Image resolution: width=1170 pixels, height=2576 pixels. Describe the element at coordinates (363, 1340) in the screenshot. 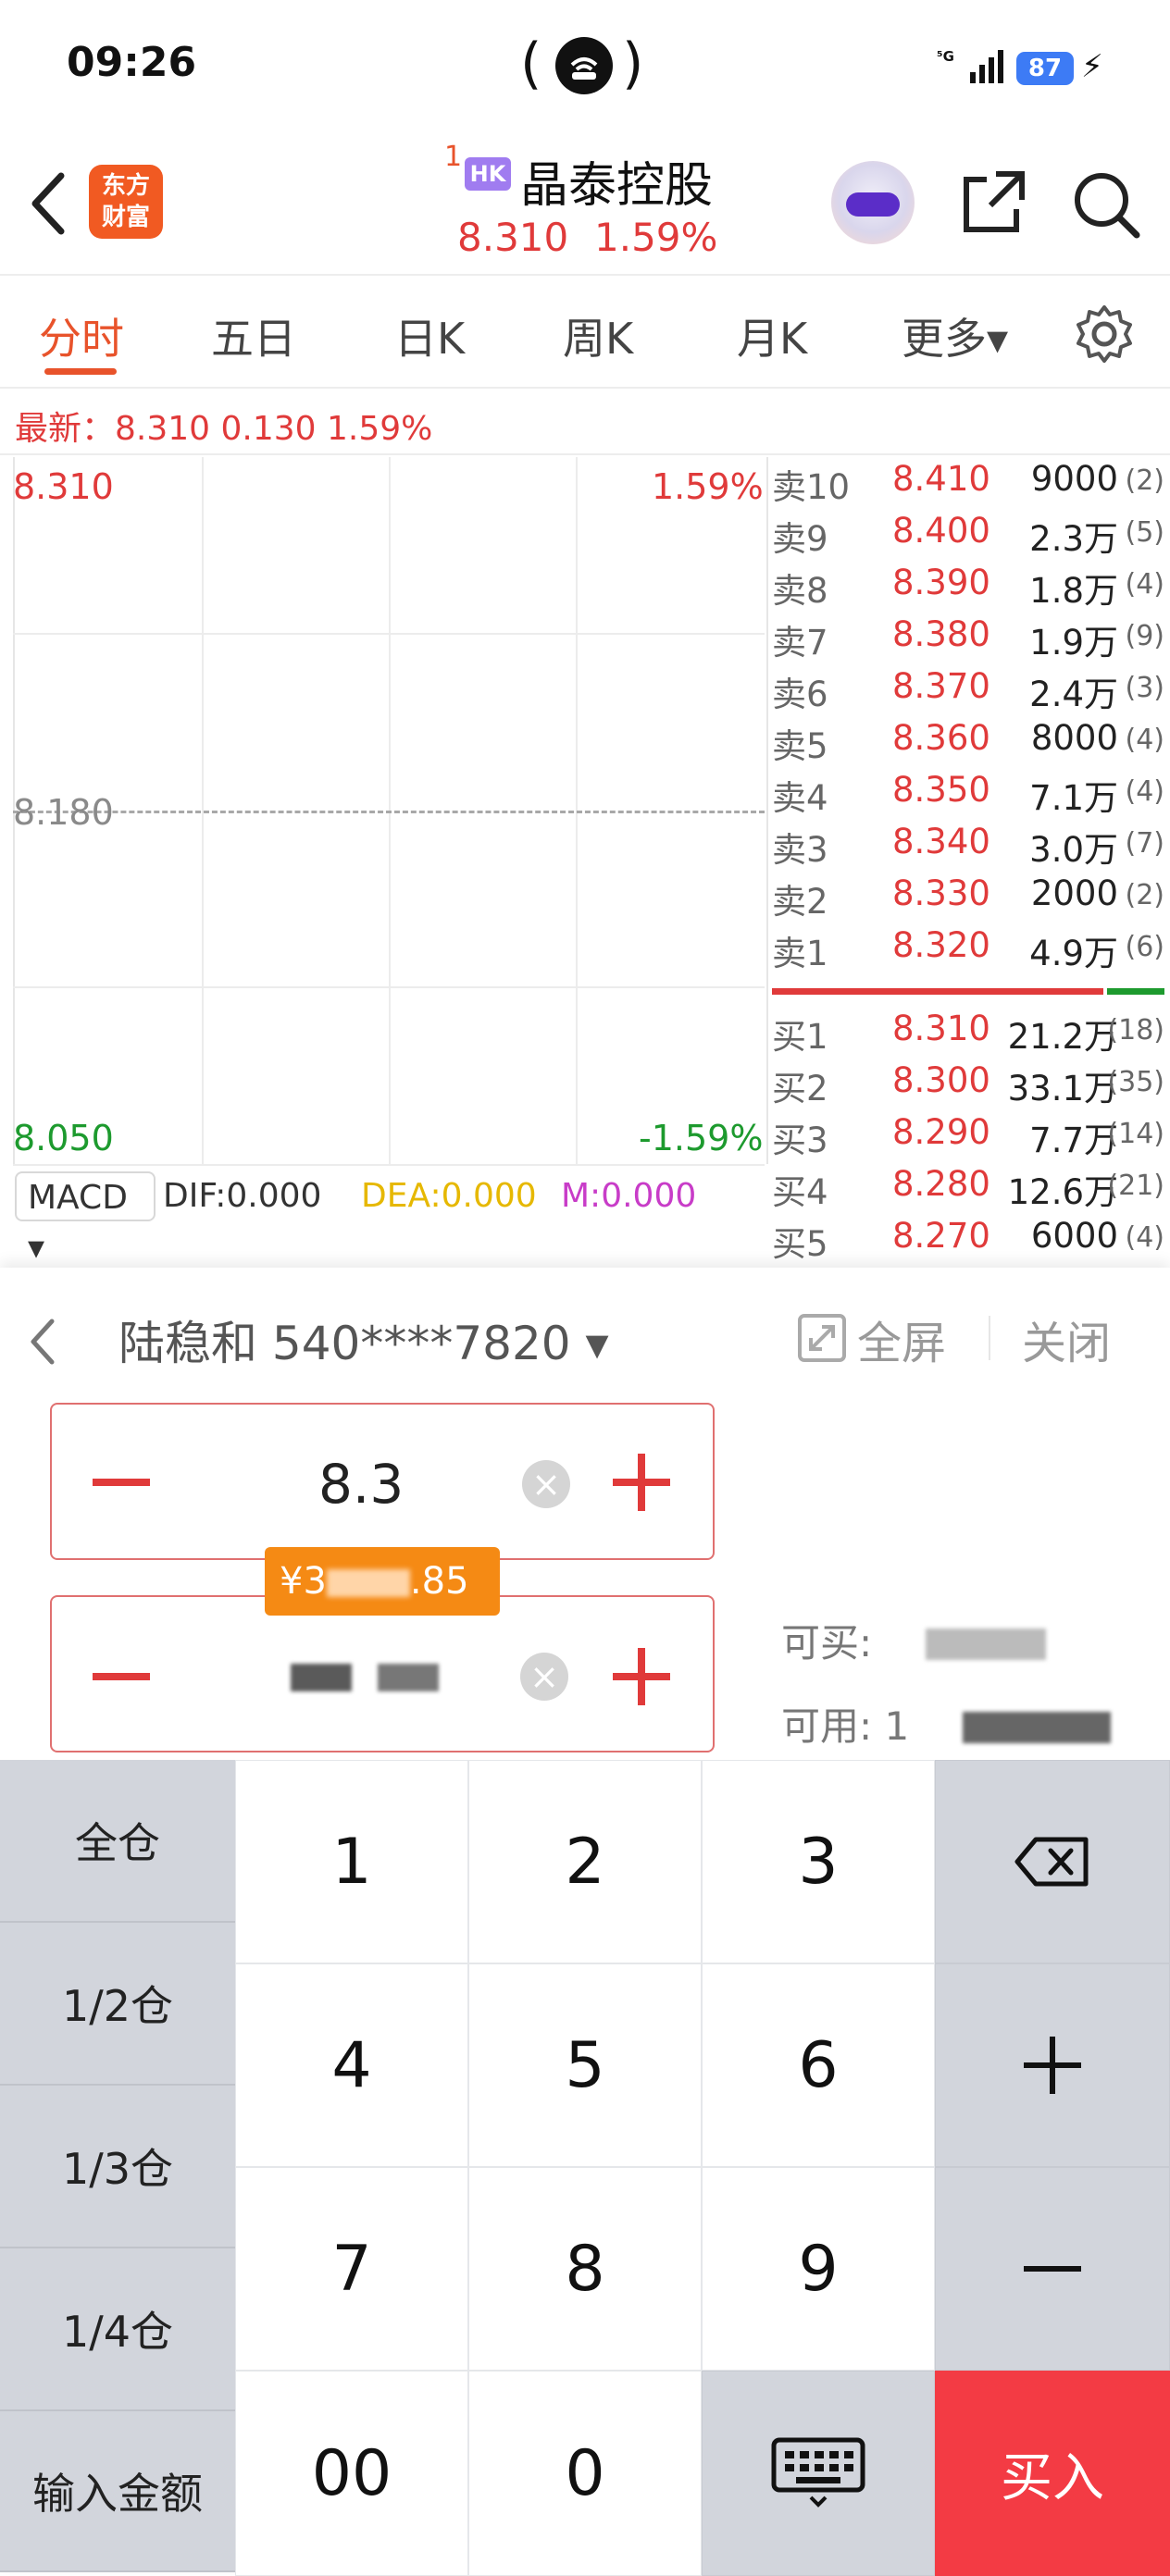

I see `account-selector: 陆稳和 540****7820 ▾` at that location.